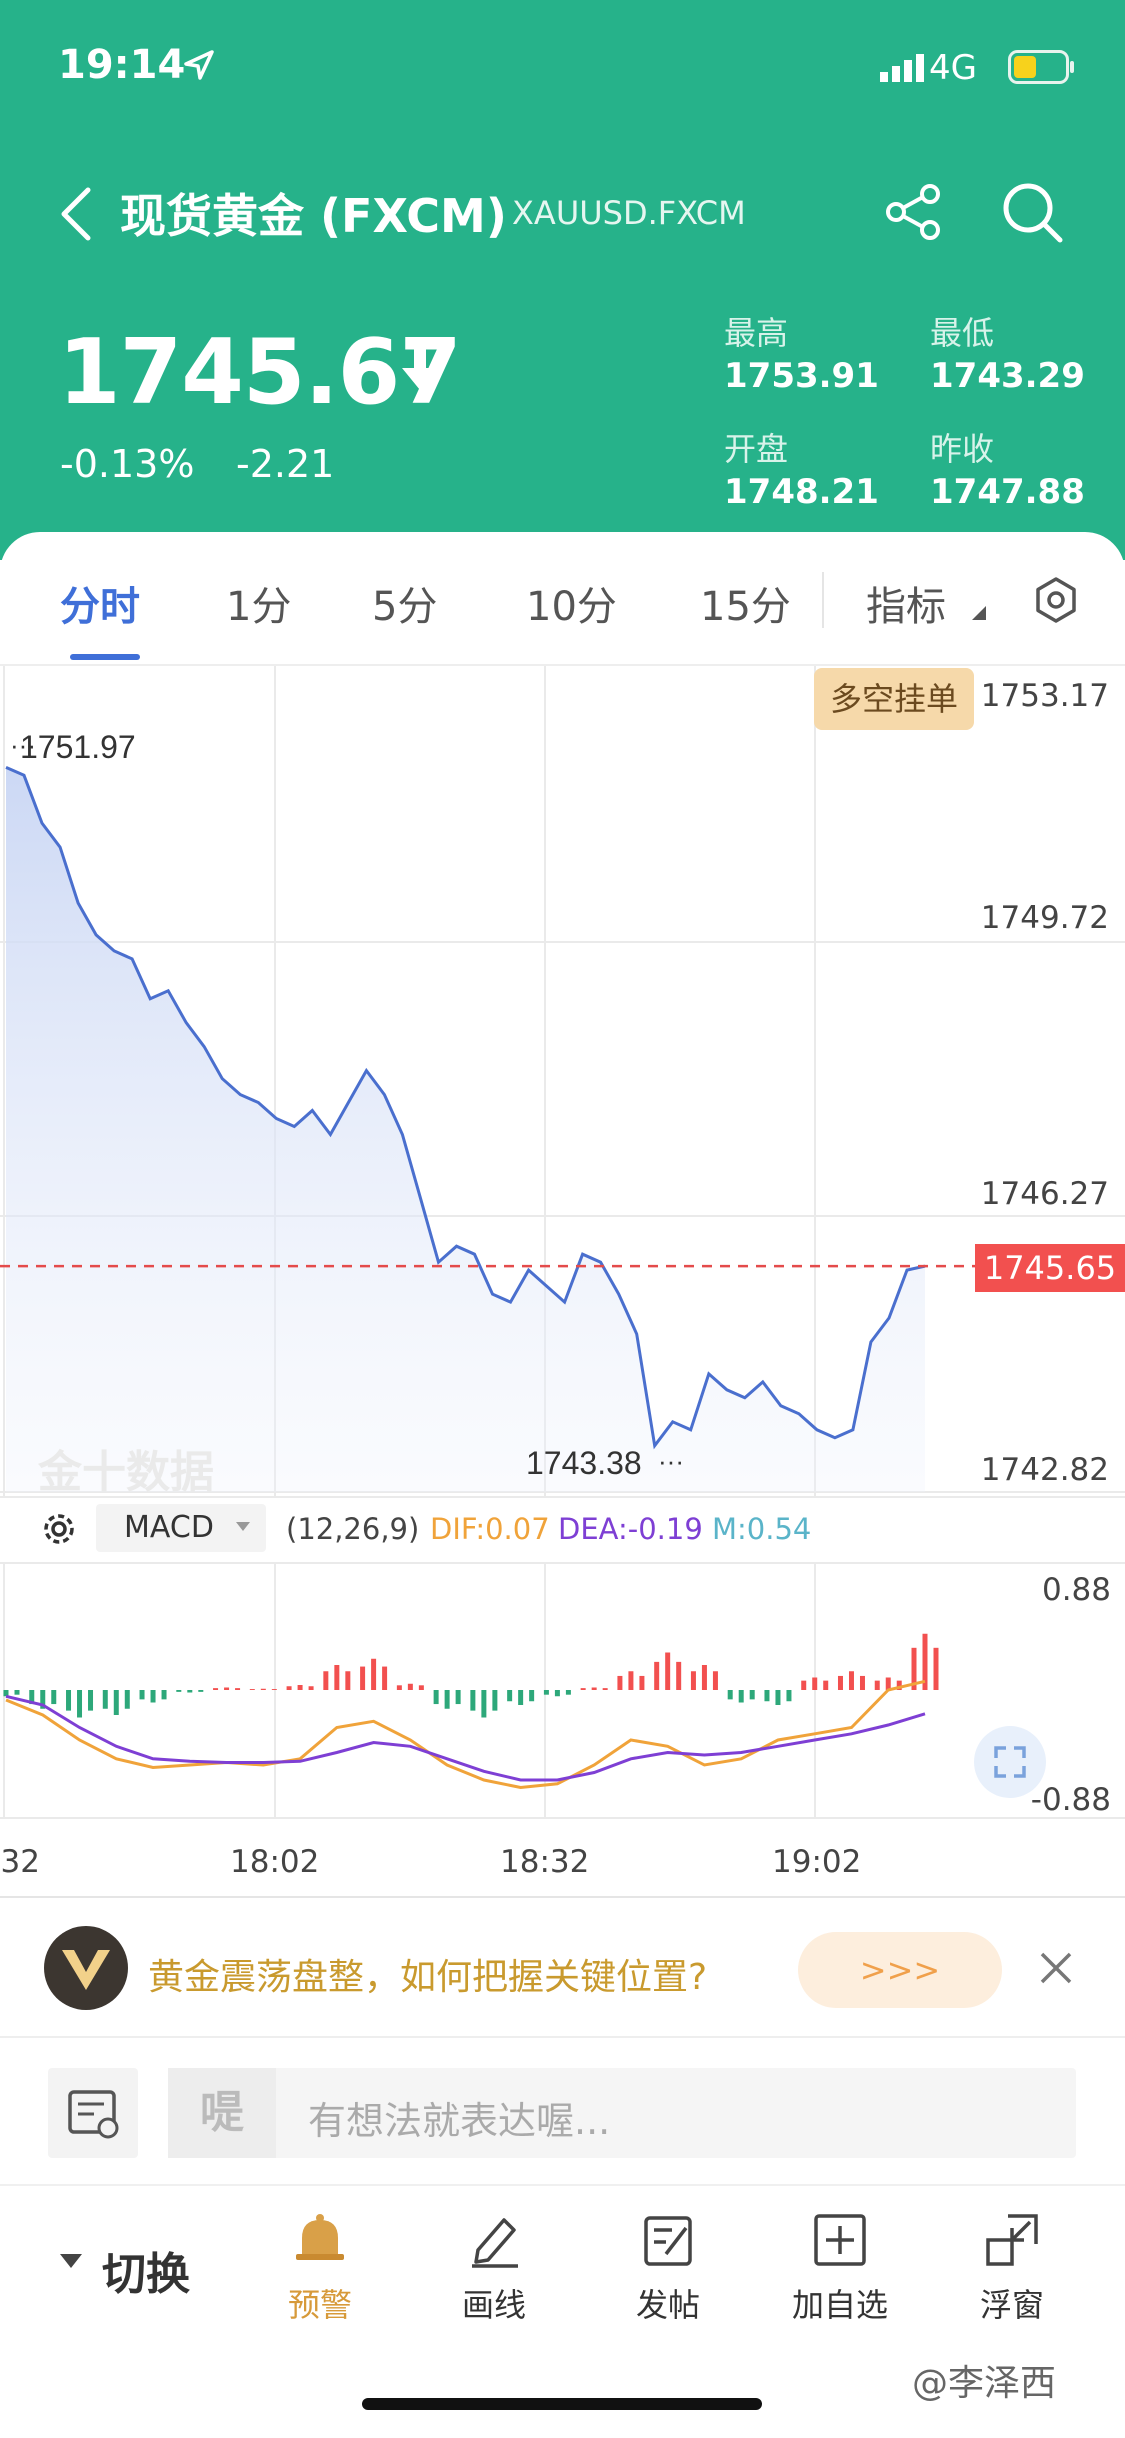 The height and width of the screenshot is (2438, 1125). What do you see at coordinates (493, 2305) in the screenshot?
I see `nav-draw-line-label: 画线` at bounding box center [493, 2305].